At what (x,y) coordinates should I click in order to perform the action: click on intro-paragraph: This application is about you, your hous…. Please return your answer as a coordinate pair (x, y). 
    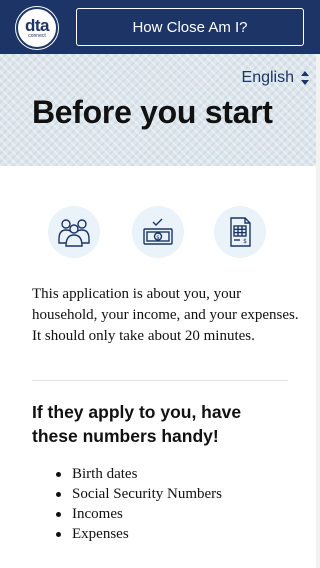
    Looking at the image, I should click on (165, 315).